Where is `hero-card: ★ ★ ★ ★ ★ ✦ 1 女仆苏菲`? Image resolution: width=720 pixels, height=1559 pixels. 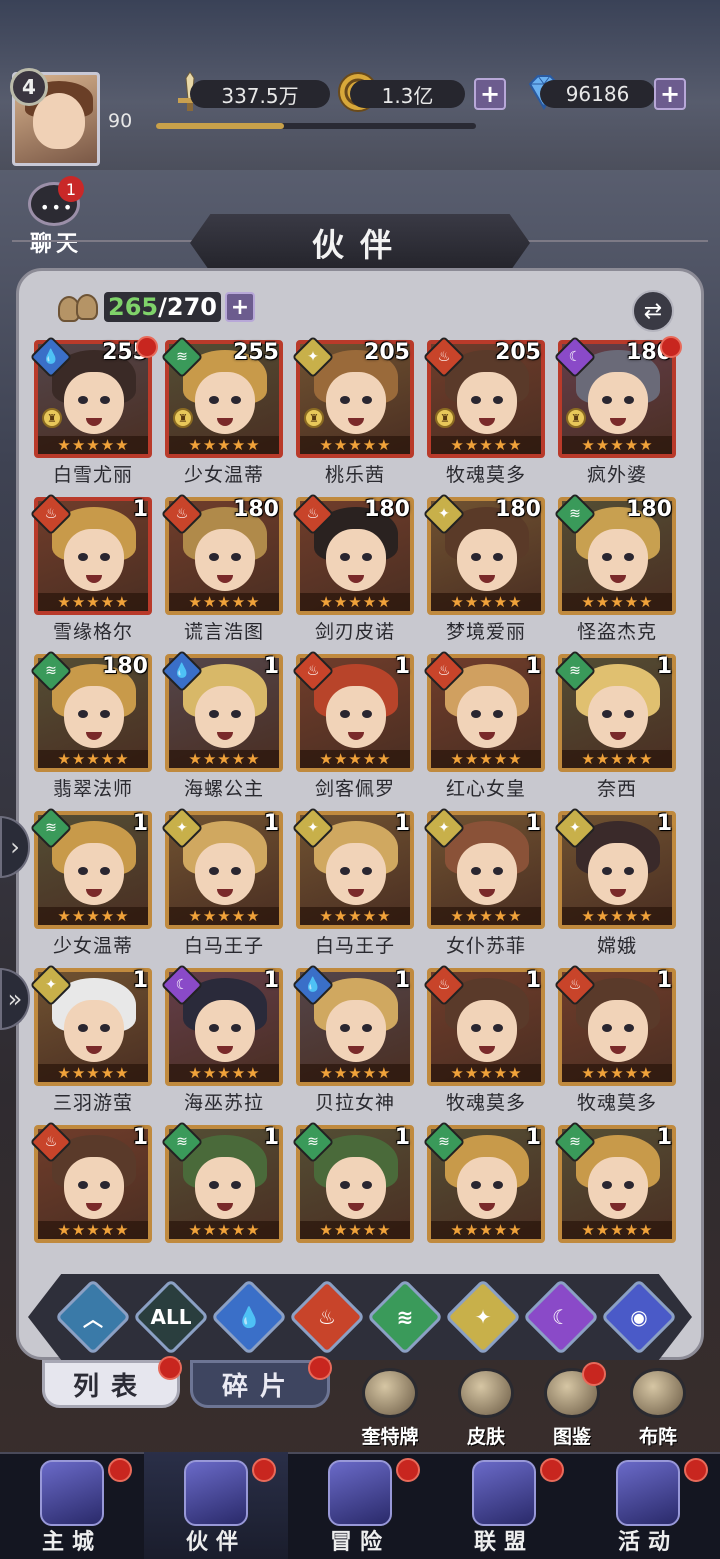 hero-card: ★ ★ ★ ★ ★ ✦ 1 女仆苏菲 is located at coordinates (482, 880).